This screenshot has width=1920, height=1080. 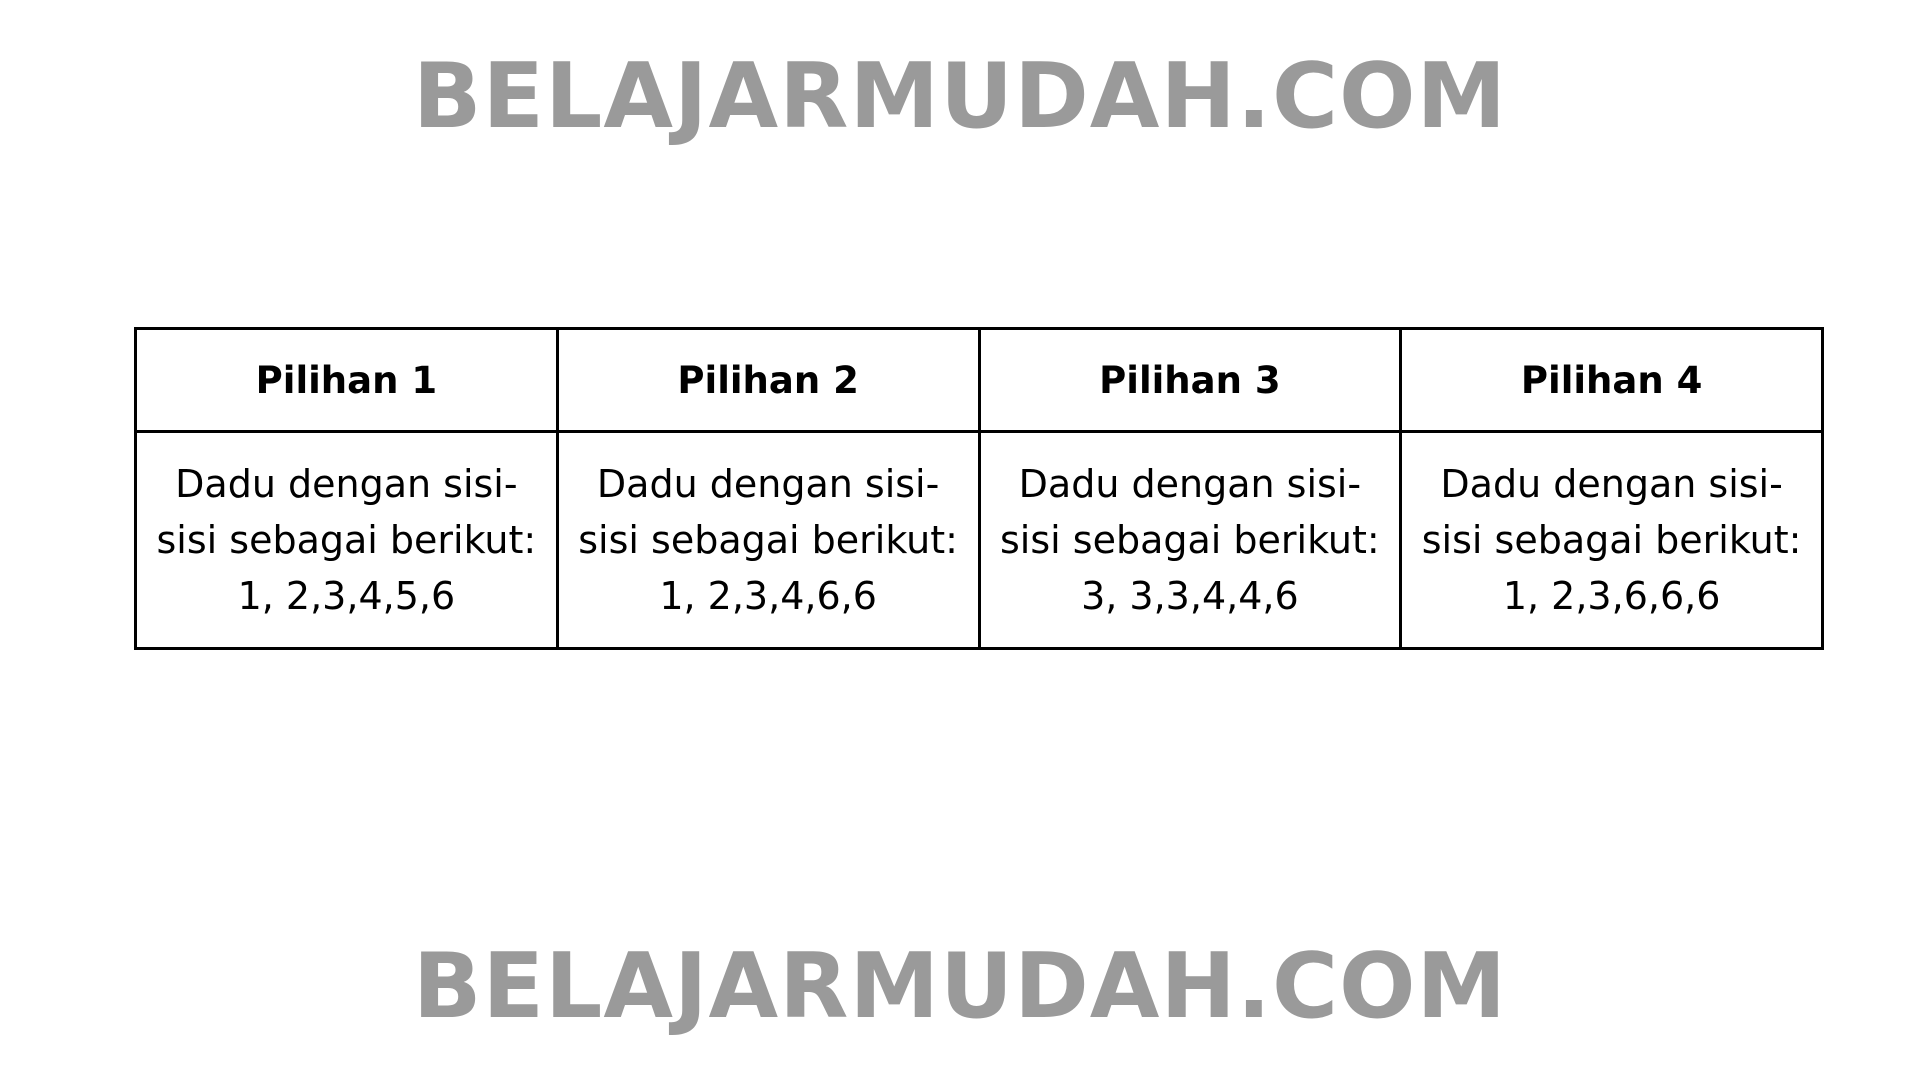 What do you see at coordinates (960, 986) in the screenshot?
I see `watermark-bottom: BELAJARMUDAH.COM` at bounding box center [960, 986].